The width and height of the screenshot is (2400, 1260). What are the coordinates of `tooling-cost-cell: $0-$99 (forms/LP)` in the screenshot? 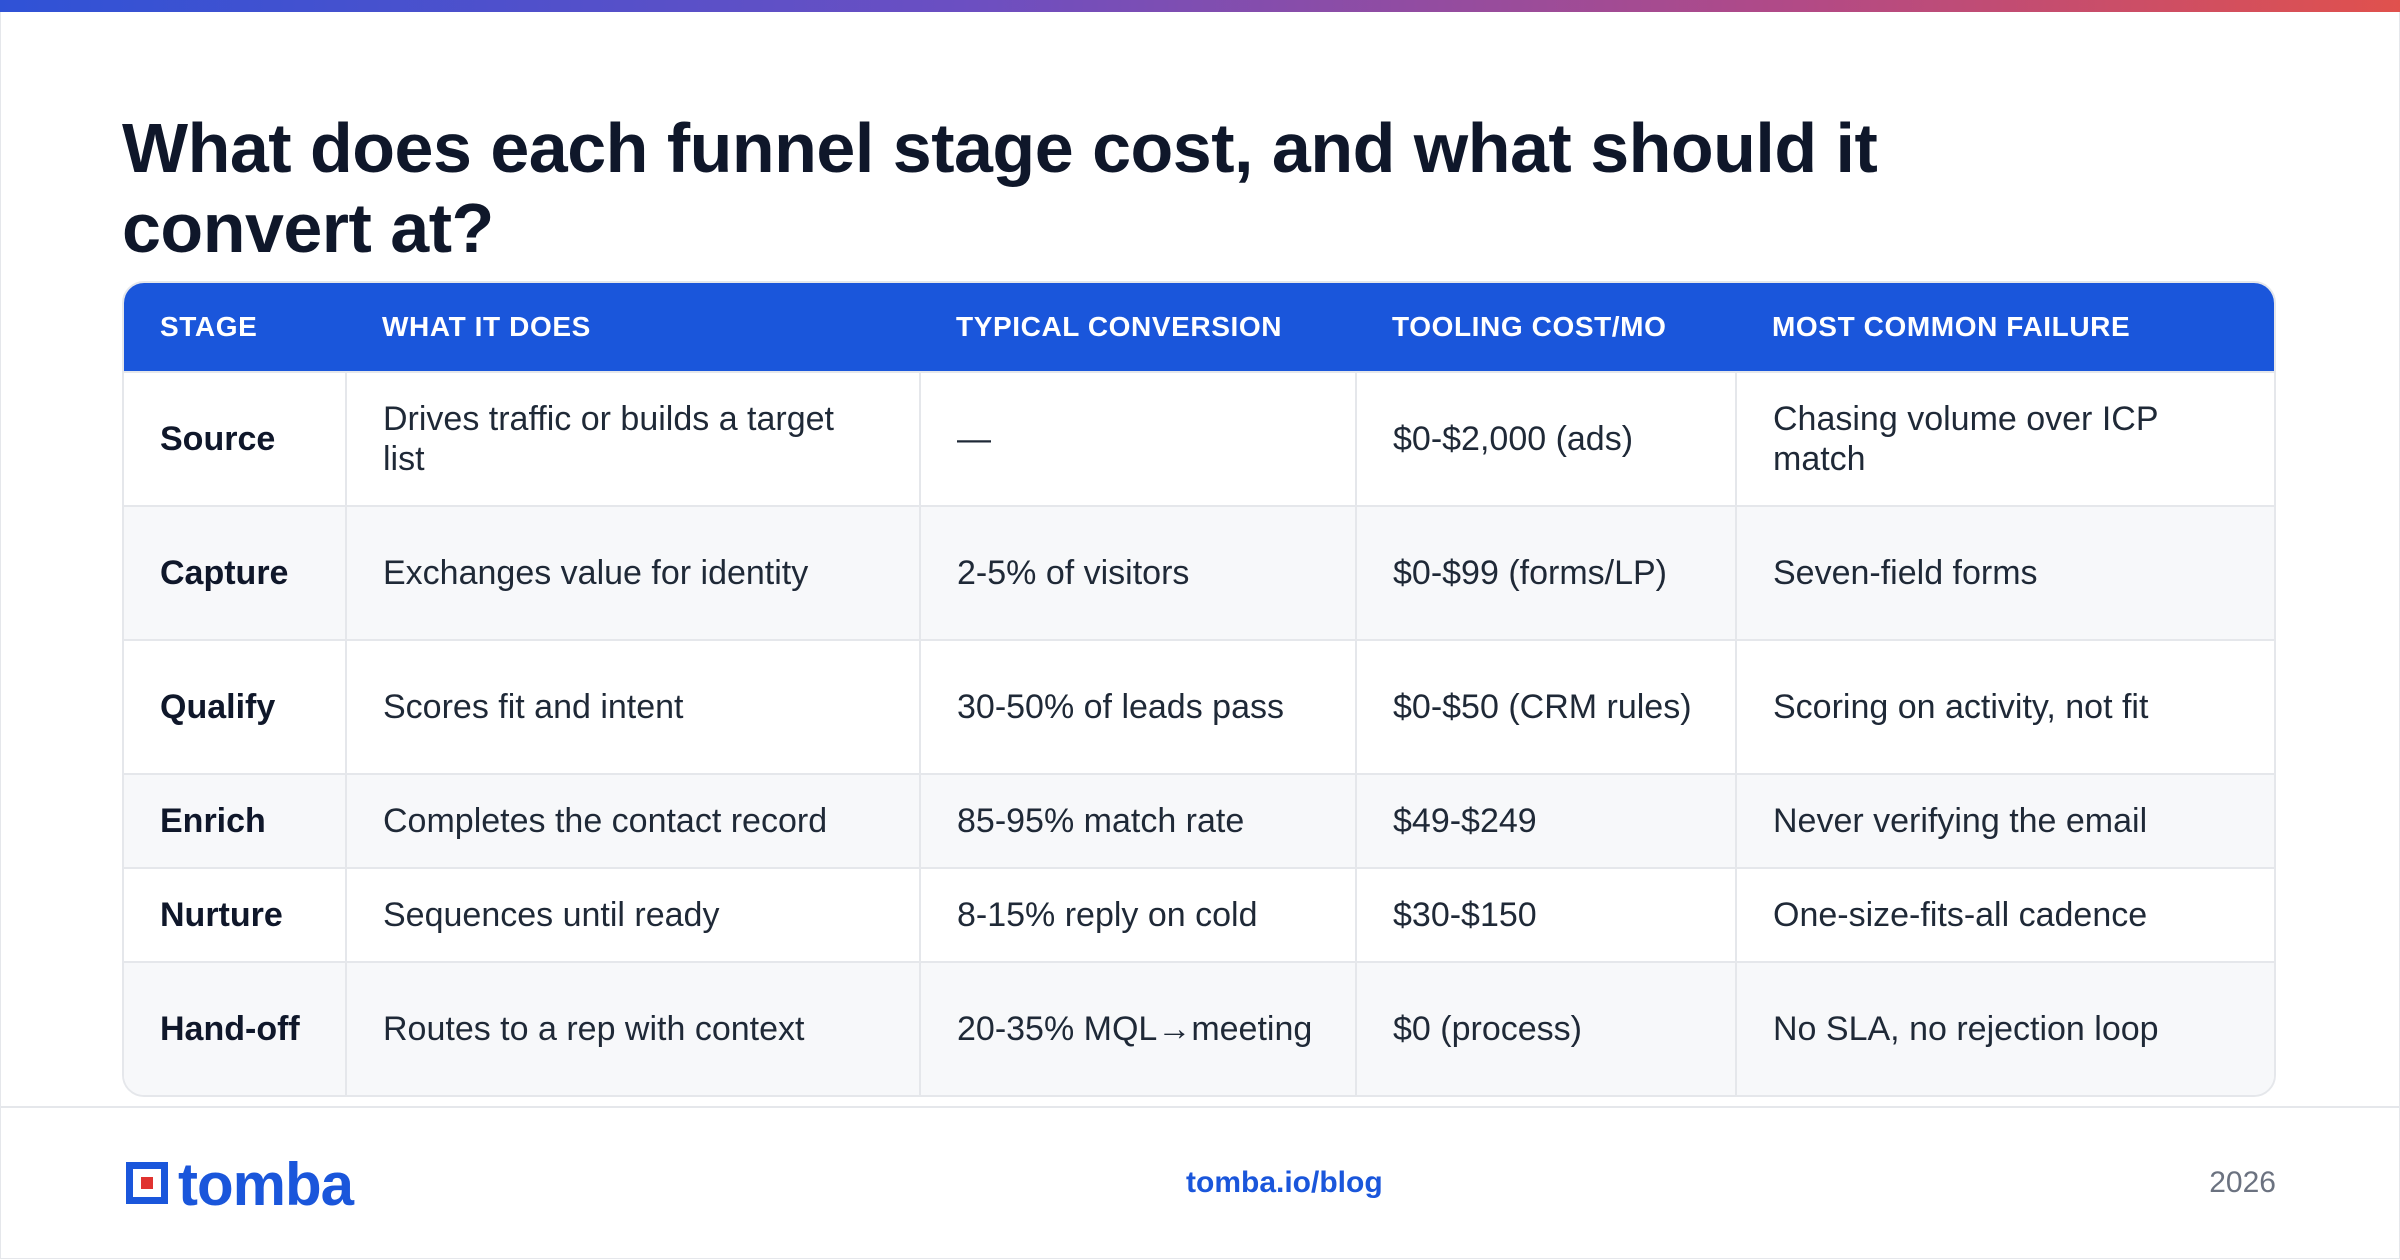 It's located at (1545, 572).